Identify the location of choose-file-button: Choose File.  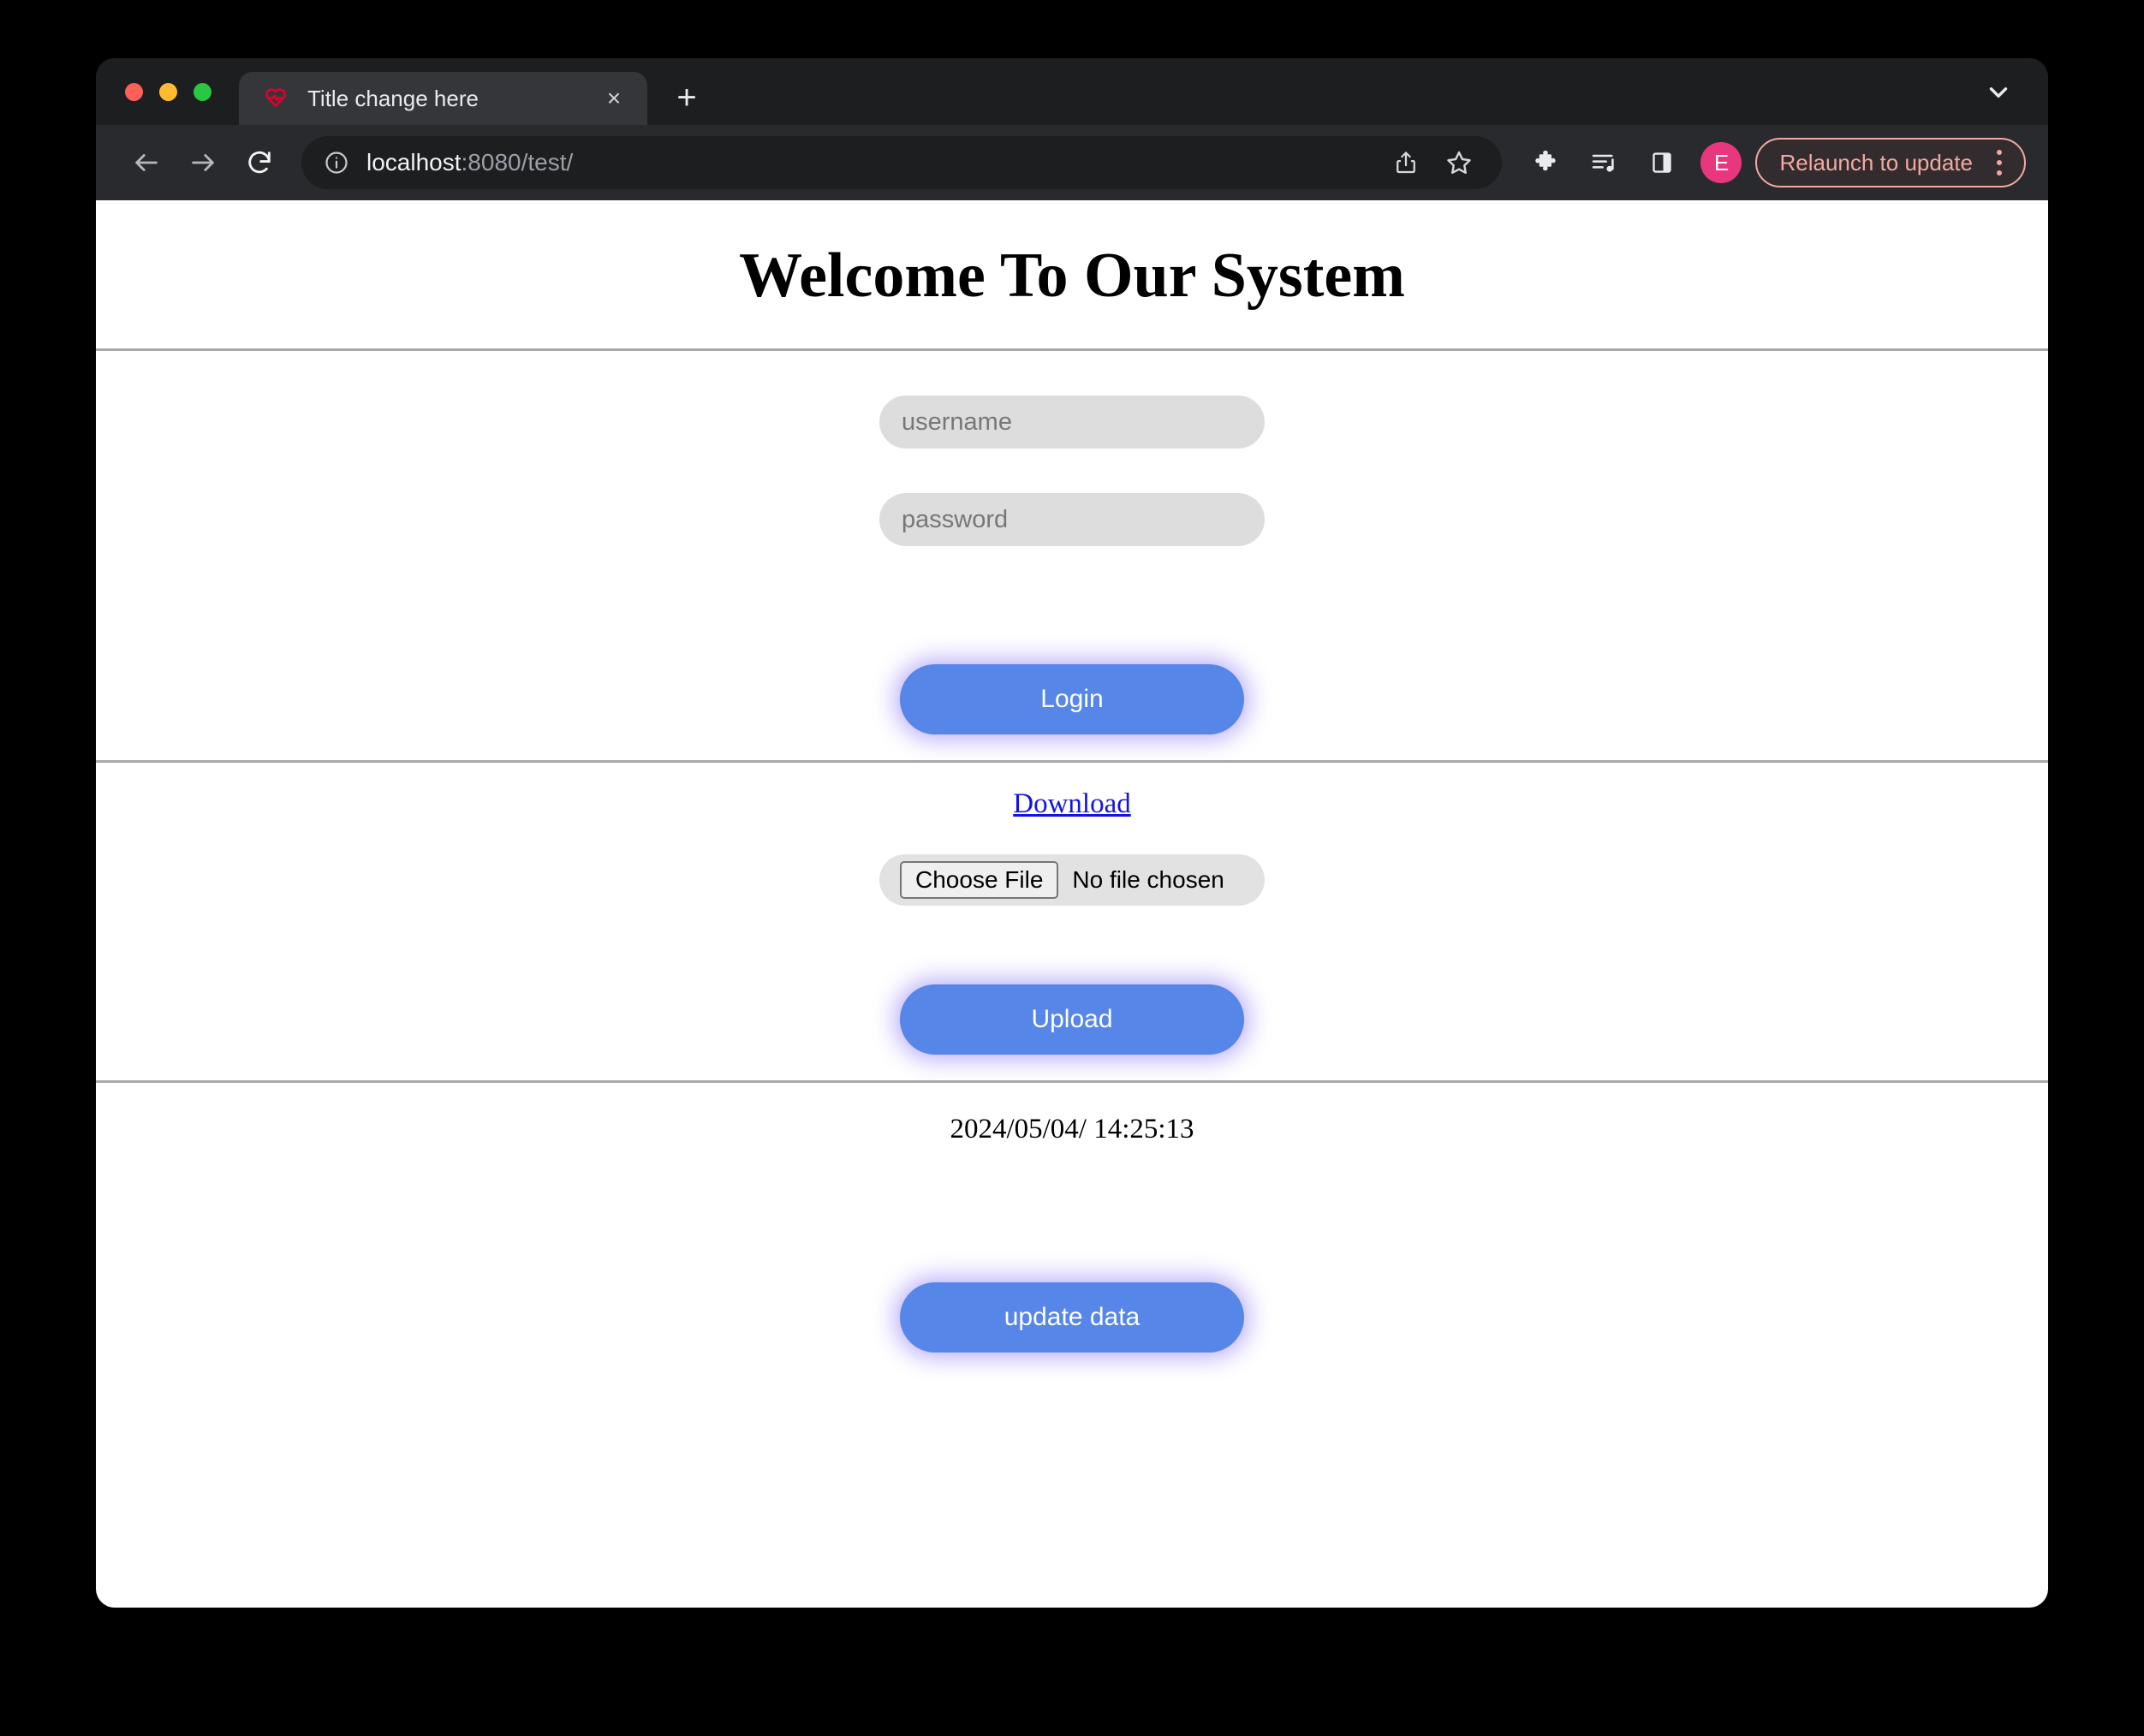
(980, 880).